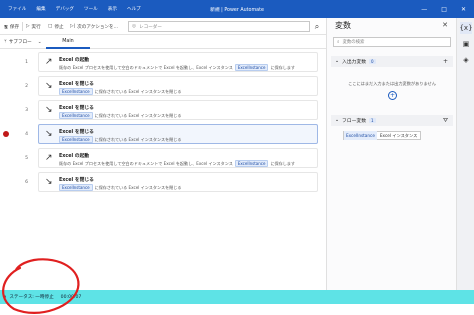 Image resolution: width=474 pixels, height=315 pixels. Describe the element at coordinates (392, 61) in the screenshot. I see `input-output-section-header: ⌄ 入出力変数 0 +` at that location.